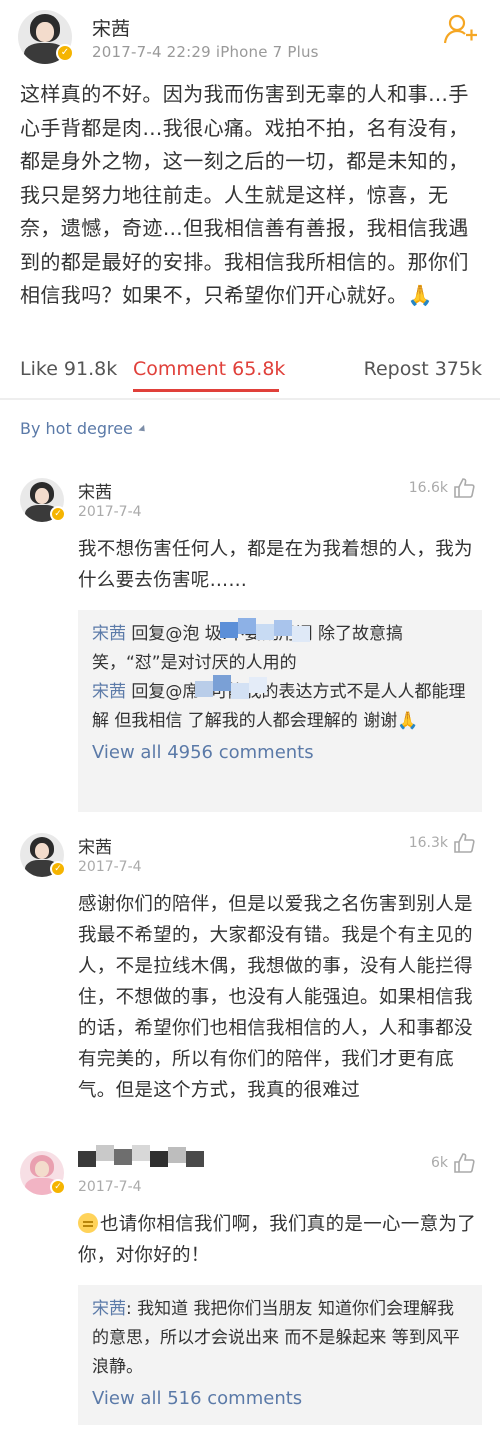 The height and width of the screenshot is (1435, 500). What do you see at coordinates (428, 843) in the screenshot?
I see `comment-like-count: 16.3k` at bounding box center [428, 843].